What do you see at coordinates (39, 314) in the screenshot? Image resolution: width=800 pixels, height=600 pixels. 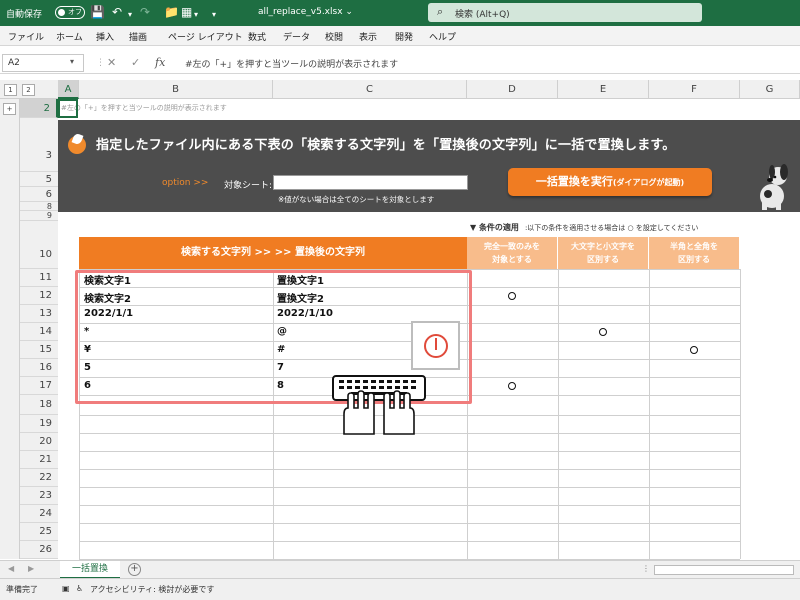 I see `row-header-13: 13` at bounding box center [39, 314].